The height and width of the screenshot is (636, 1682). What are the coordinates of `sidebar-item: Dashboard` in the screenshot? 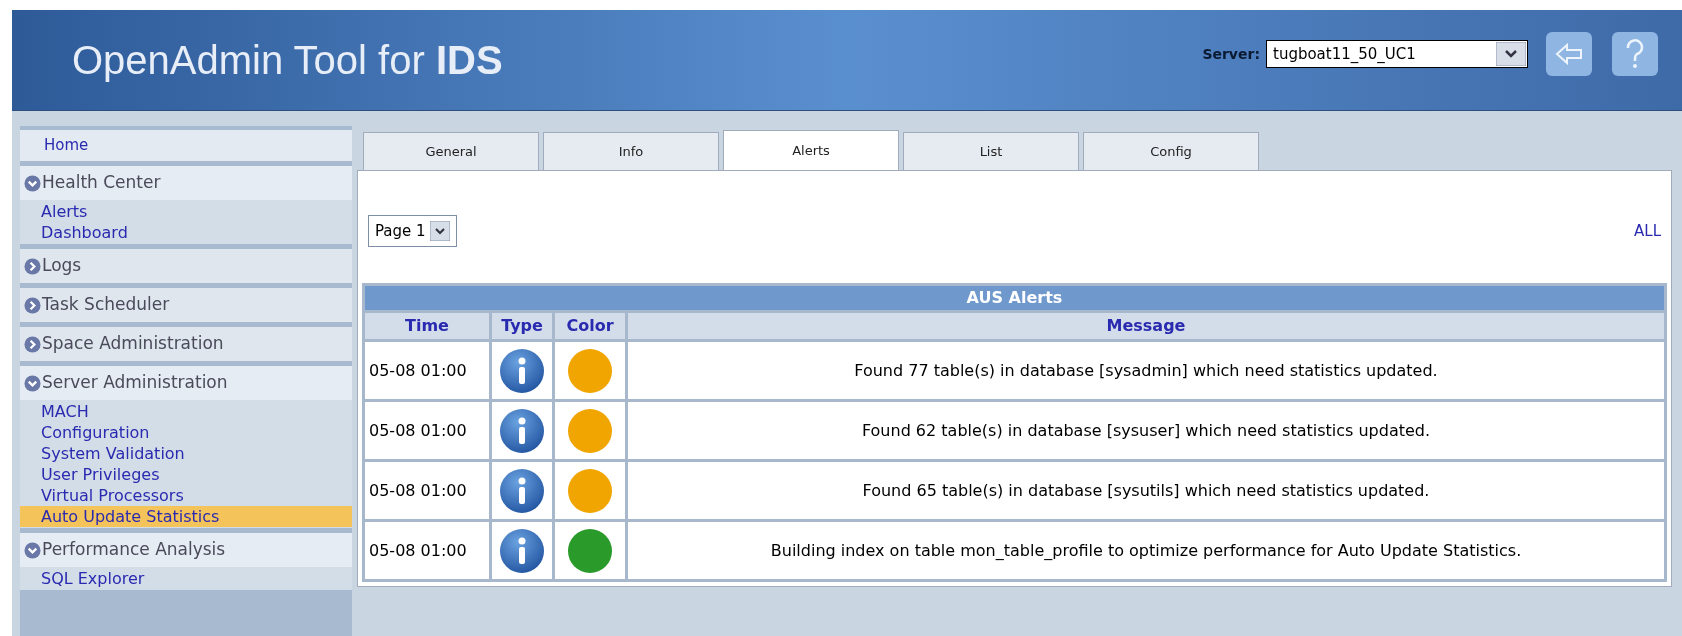 It's located at (186, 232).